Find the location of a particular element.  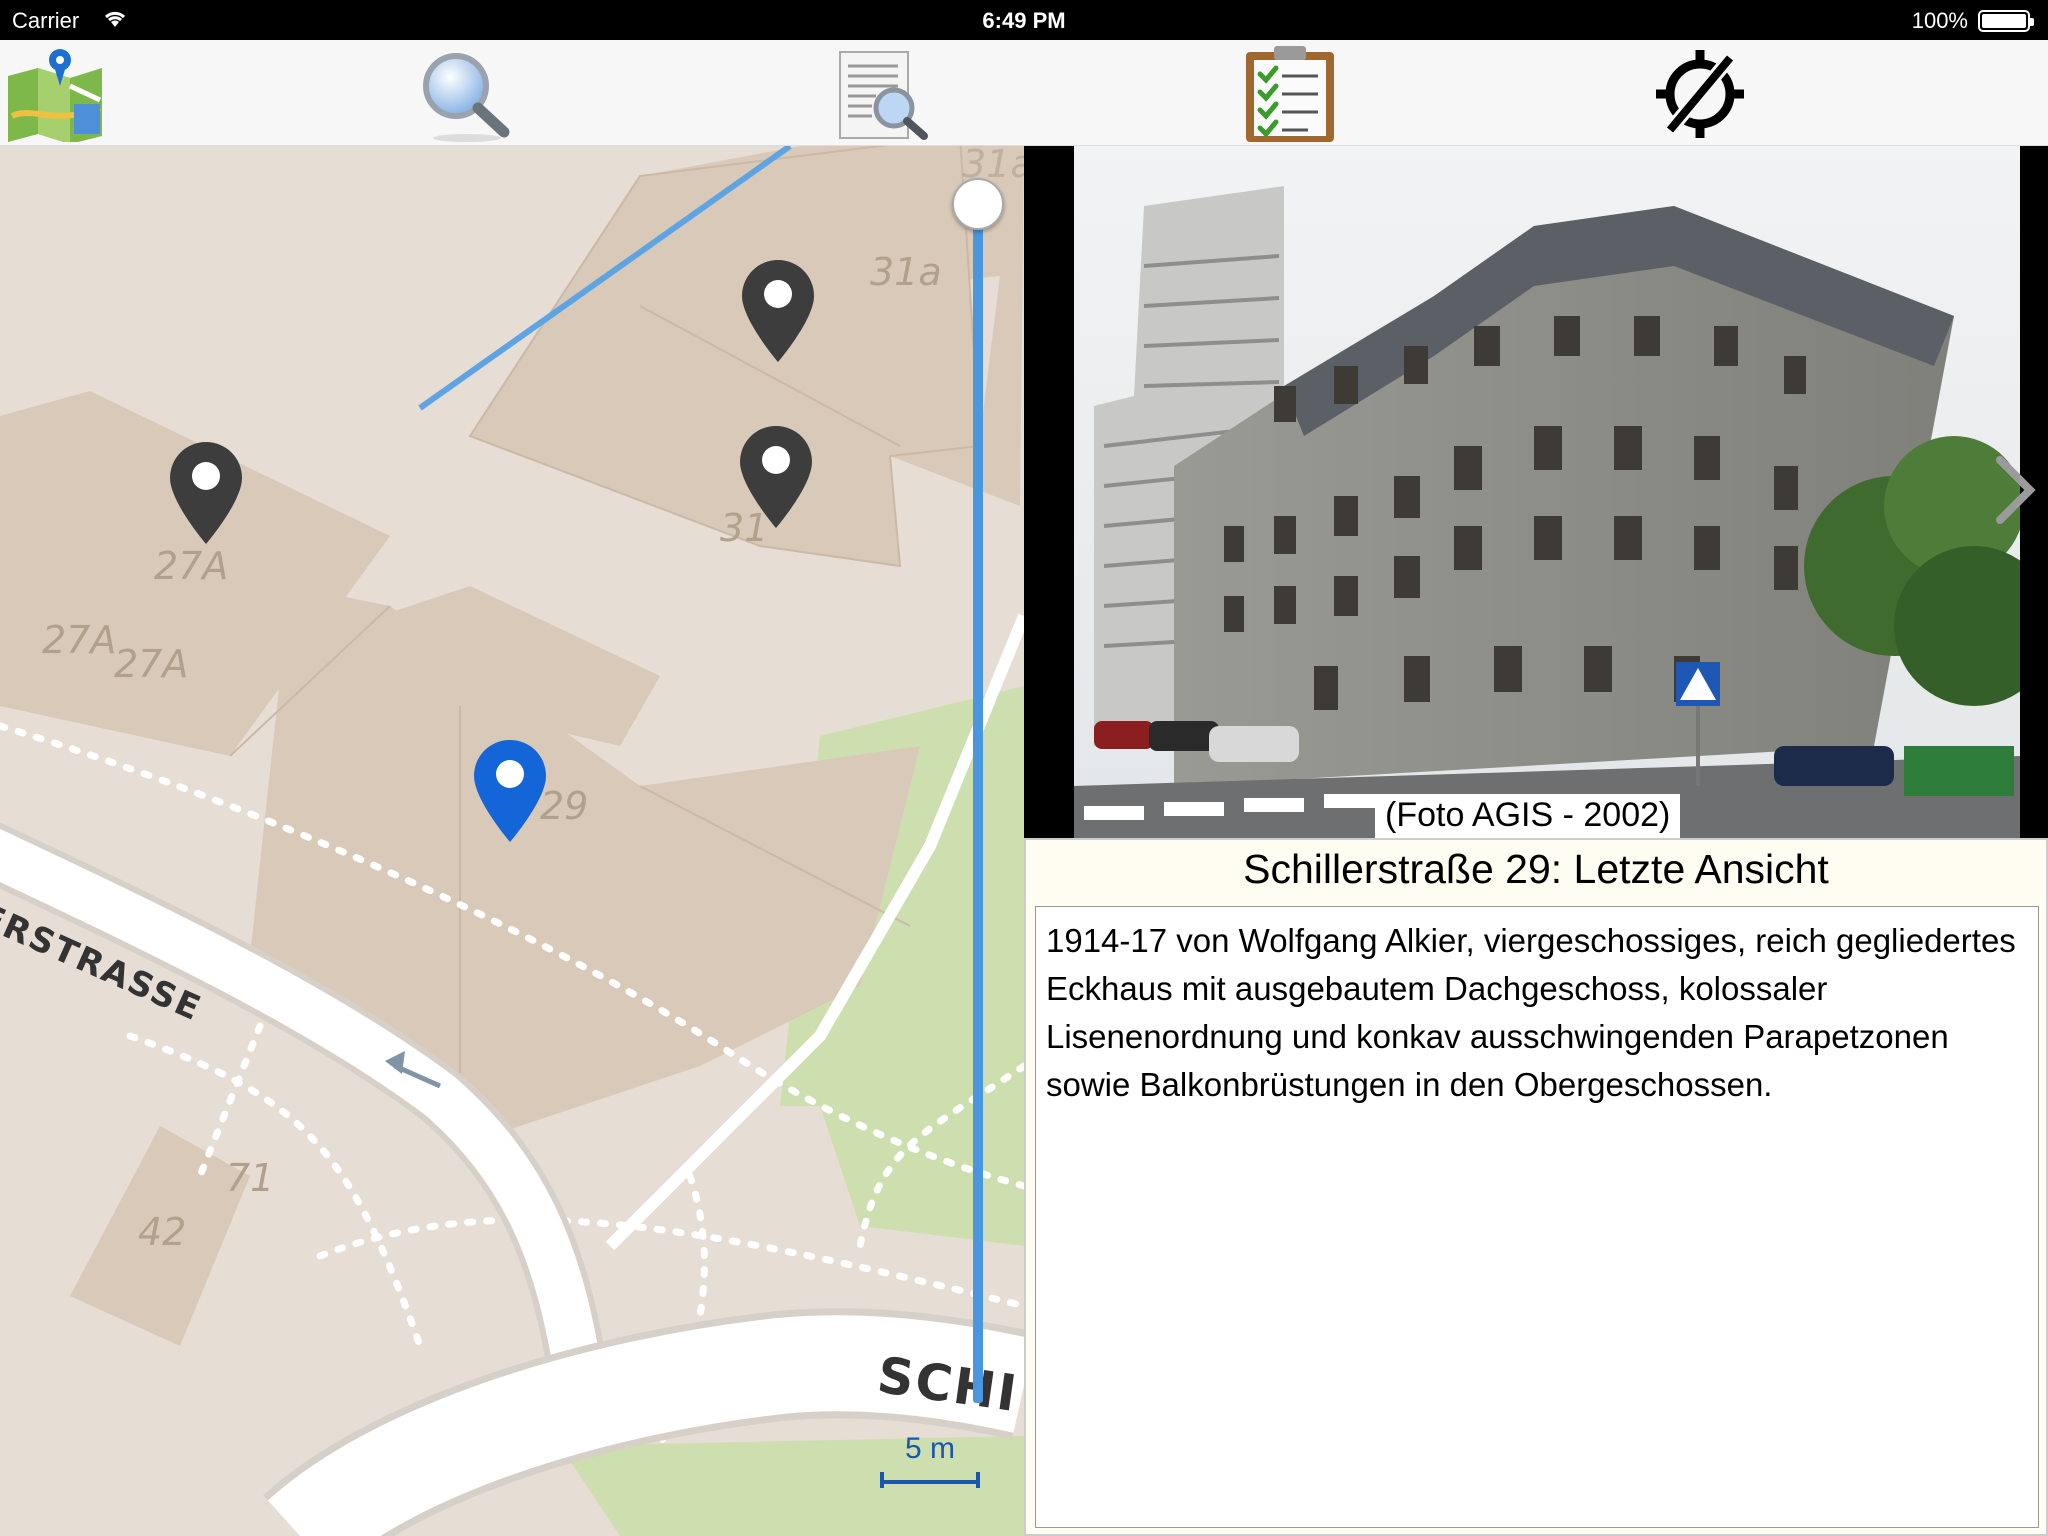

info-title: Schillerstraße 29: Letzte Ansicht is located at coordinates (1536, 869).